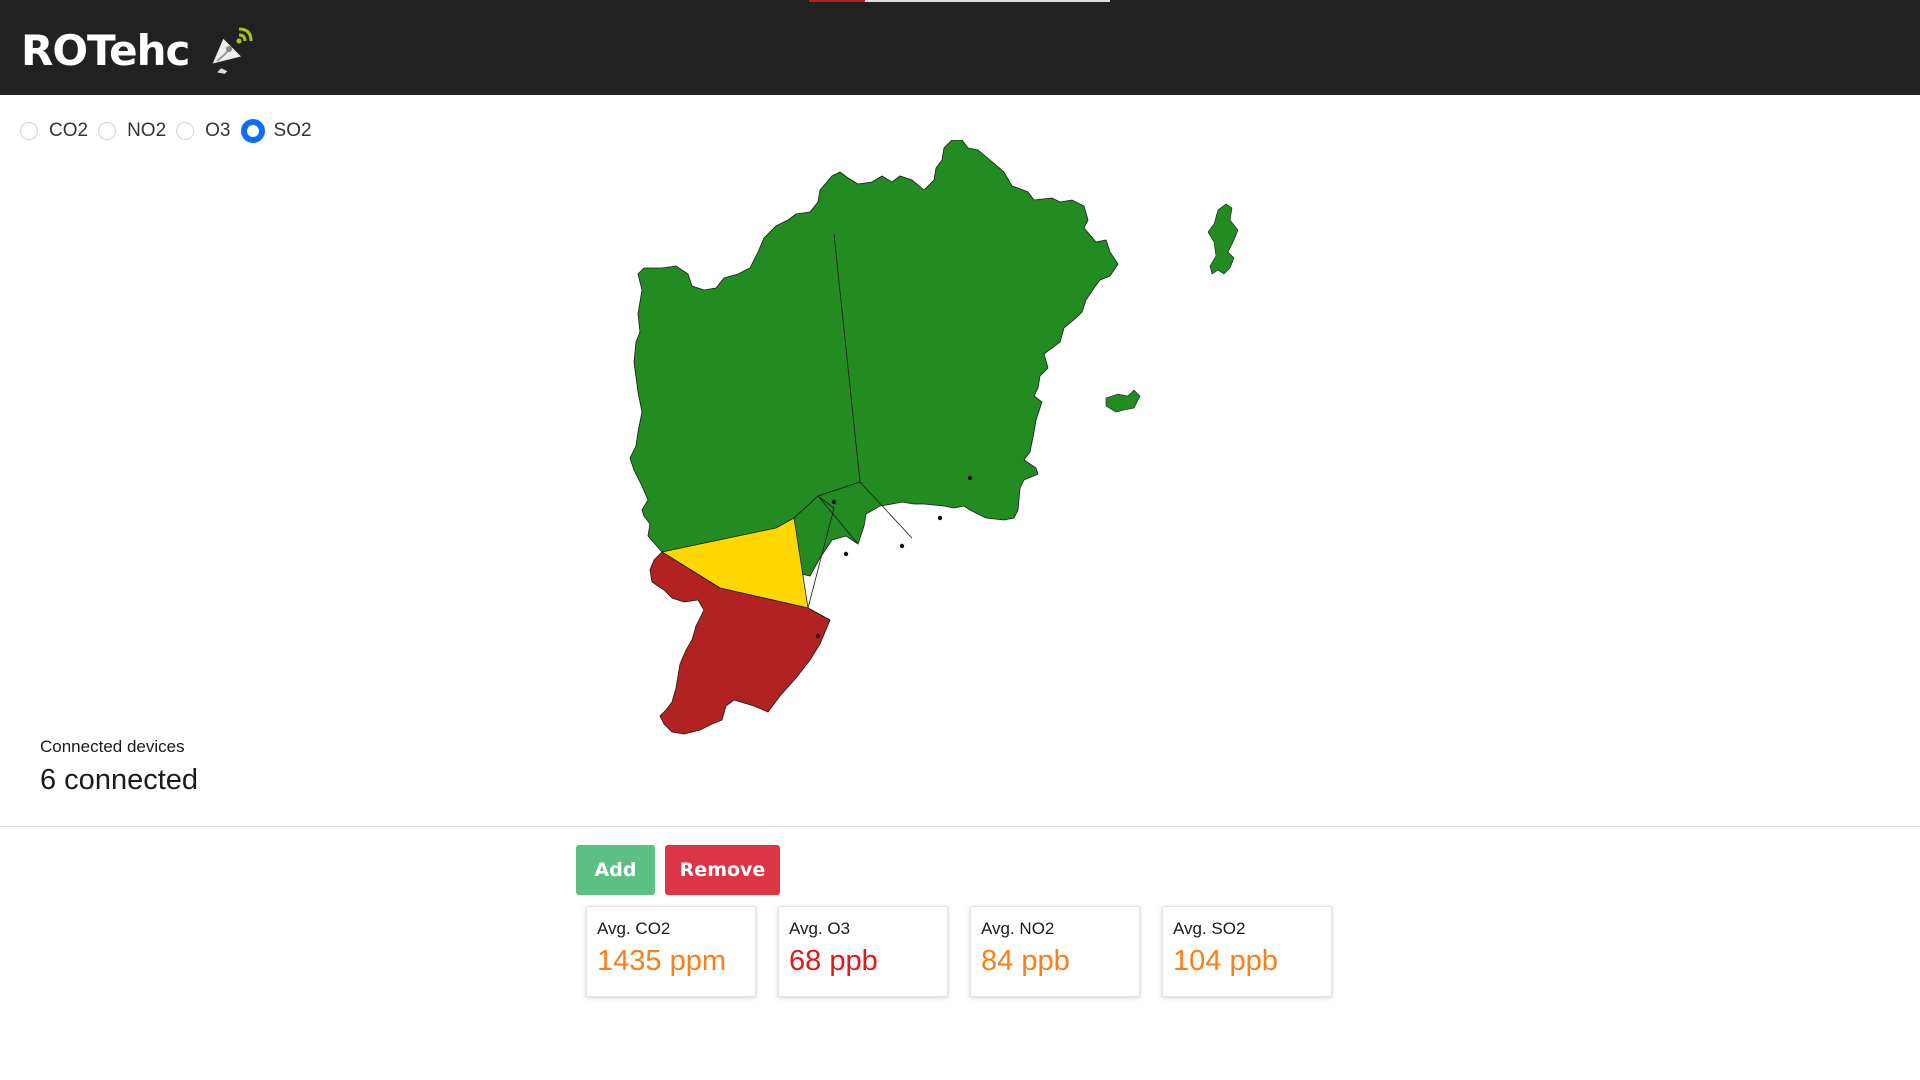 This screenshot has height=1080, width=1920. What do you see at coordinates (1223, 239) in the screenshot?
I see `map-region-island` at bounding box center [1223, 239].